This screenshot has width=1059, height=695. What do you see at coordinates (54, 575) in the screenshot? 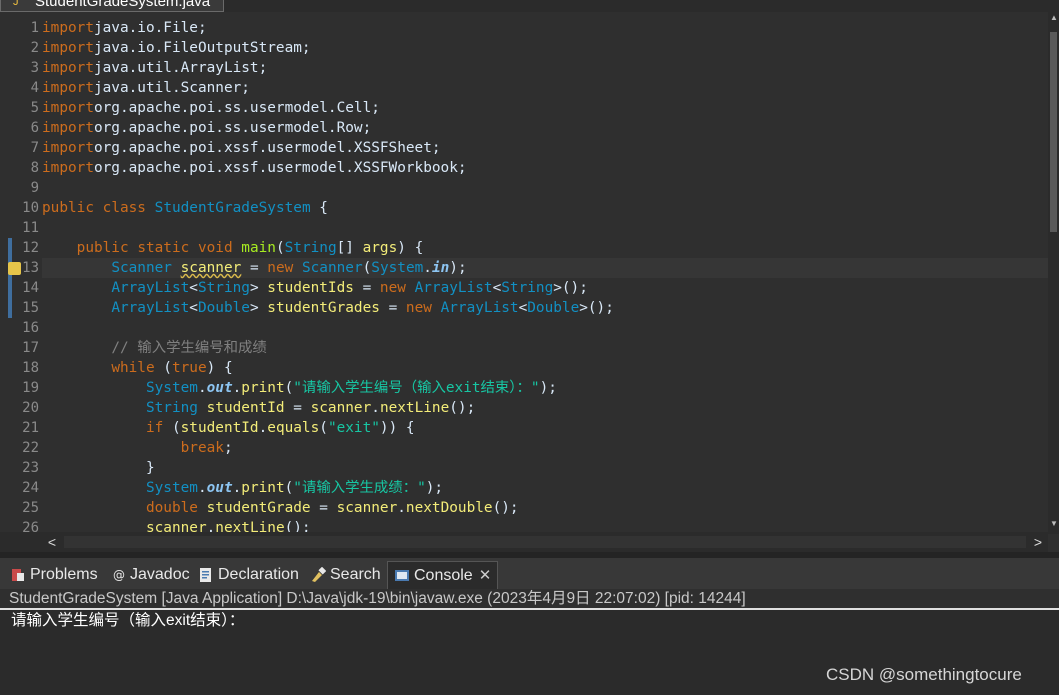
I see `tab-problems: Problems` at bounding box center [54, 575].